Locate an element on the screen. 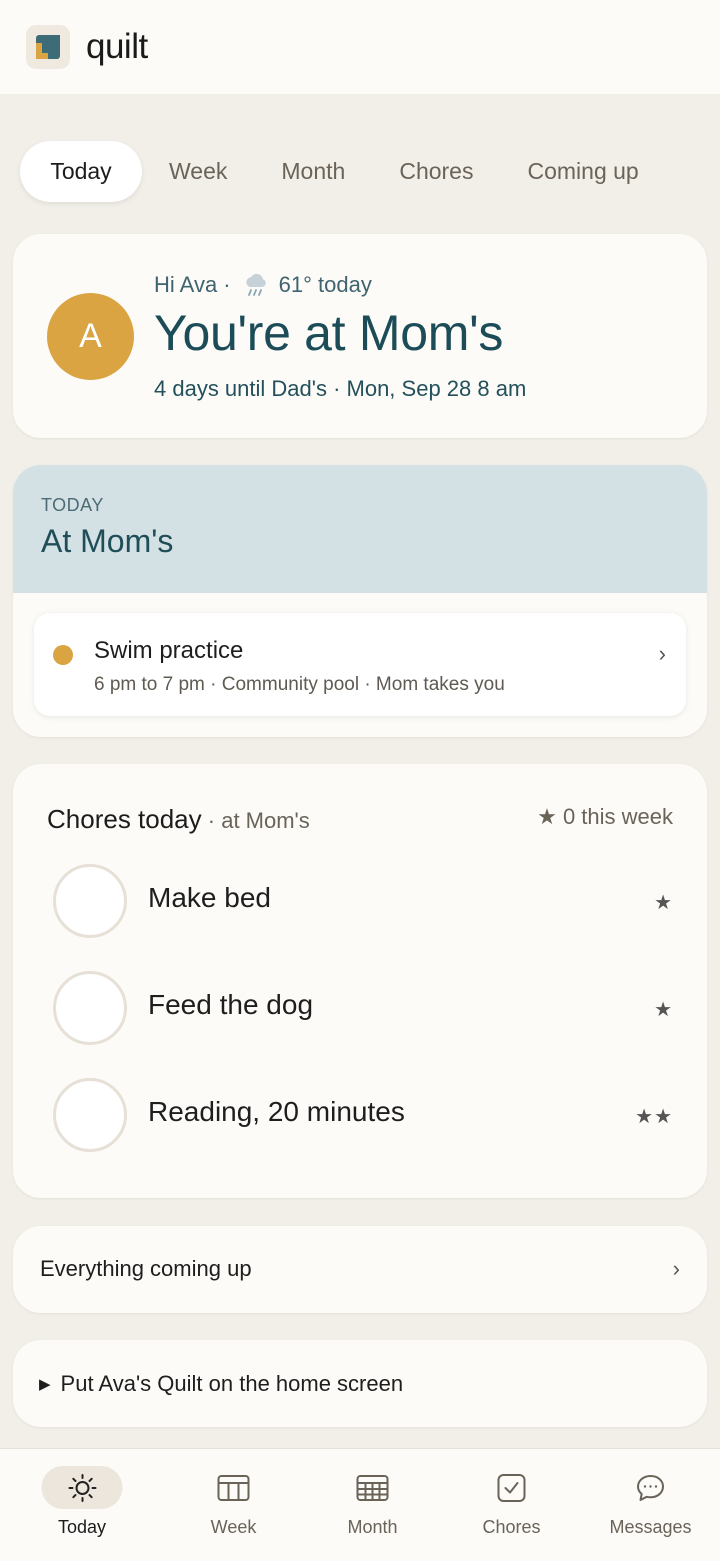  coming-up-link: Everything coming up › is located at coordinates (360, 1269).